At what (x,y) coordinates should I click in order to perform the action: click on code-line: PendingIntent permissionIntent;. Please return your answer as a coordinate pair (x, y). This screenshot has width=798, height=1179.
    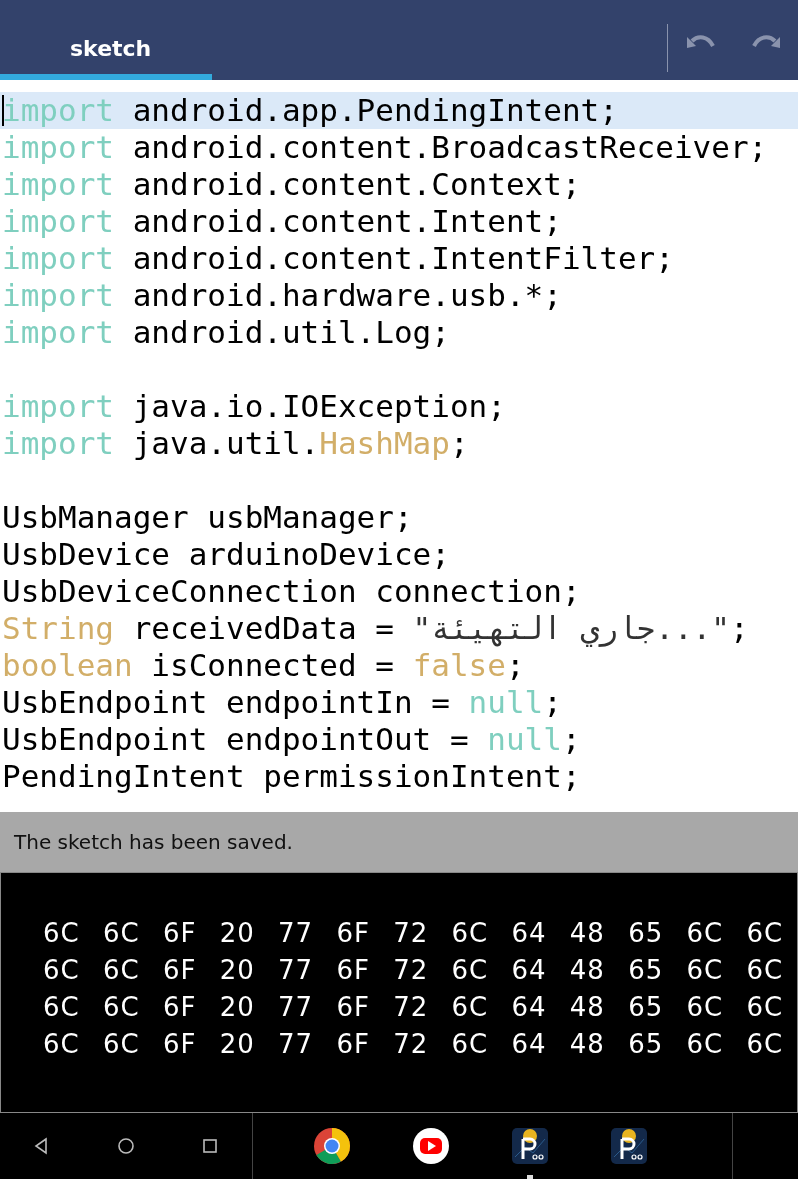
    Looking at the image, I should click on (291, 776).